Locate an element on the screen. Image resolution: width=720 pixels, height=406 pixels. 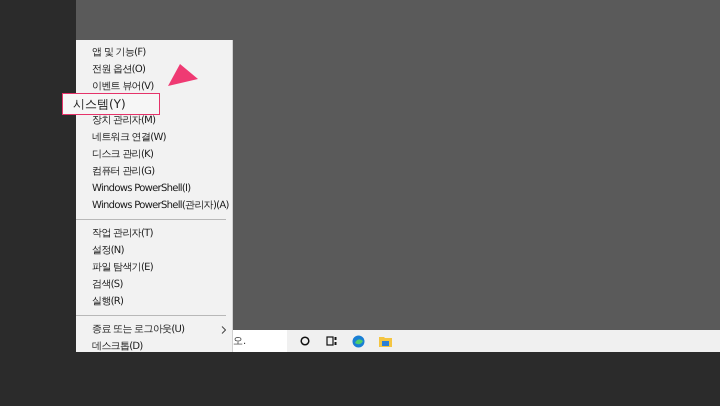
menu-item: 컴퓨터 관리(G) is located at coordinates (123, 172).